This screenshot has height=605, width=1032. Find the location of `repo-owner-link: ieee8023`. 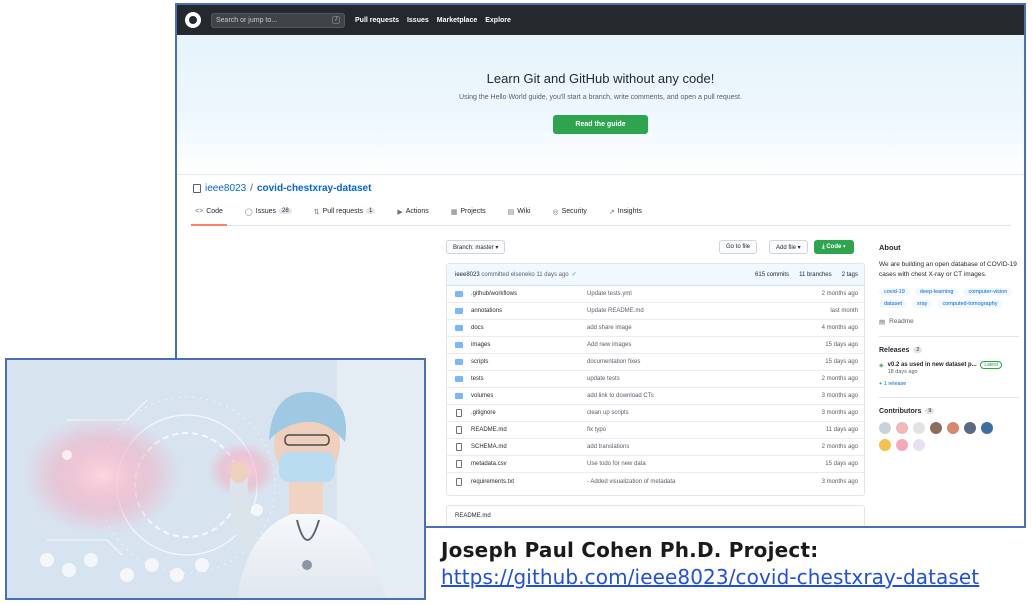

repo-owner-link: ieee8023 is located at coordinates (225, 188).